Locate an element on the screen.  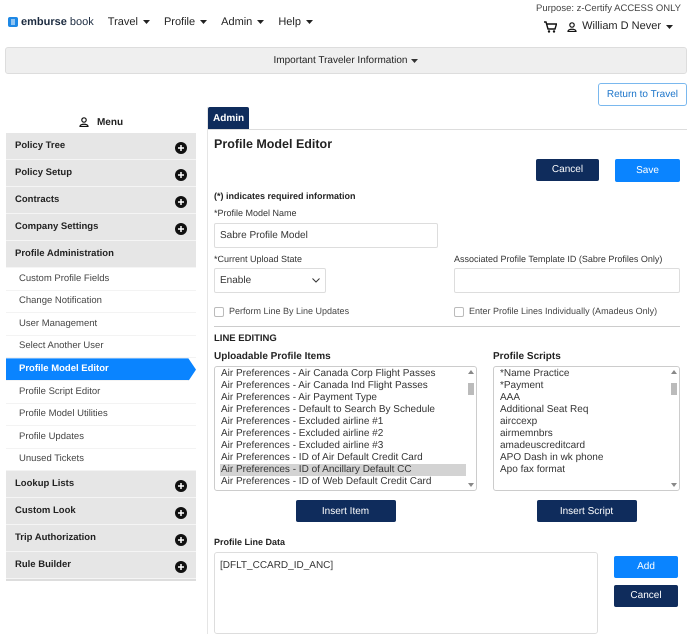
menu-group: Policy Tree is located at coordinates (101, 146).